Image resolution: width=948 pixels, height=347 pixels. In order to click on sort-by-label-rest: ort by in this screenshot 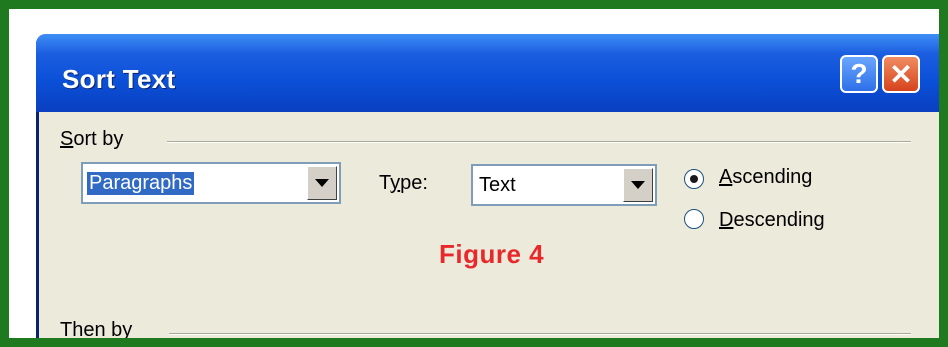, I will do `click(98, 139)`.